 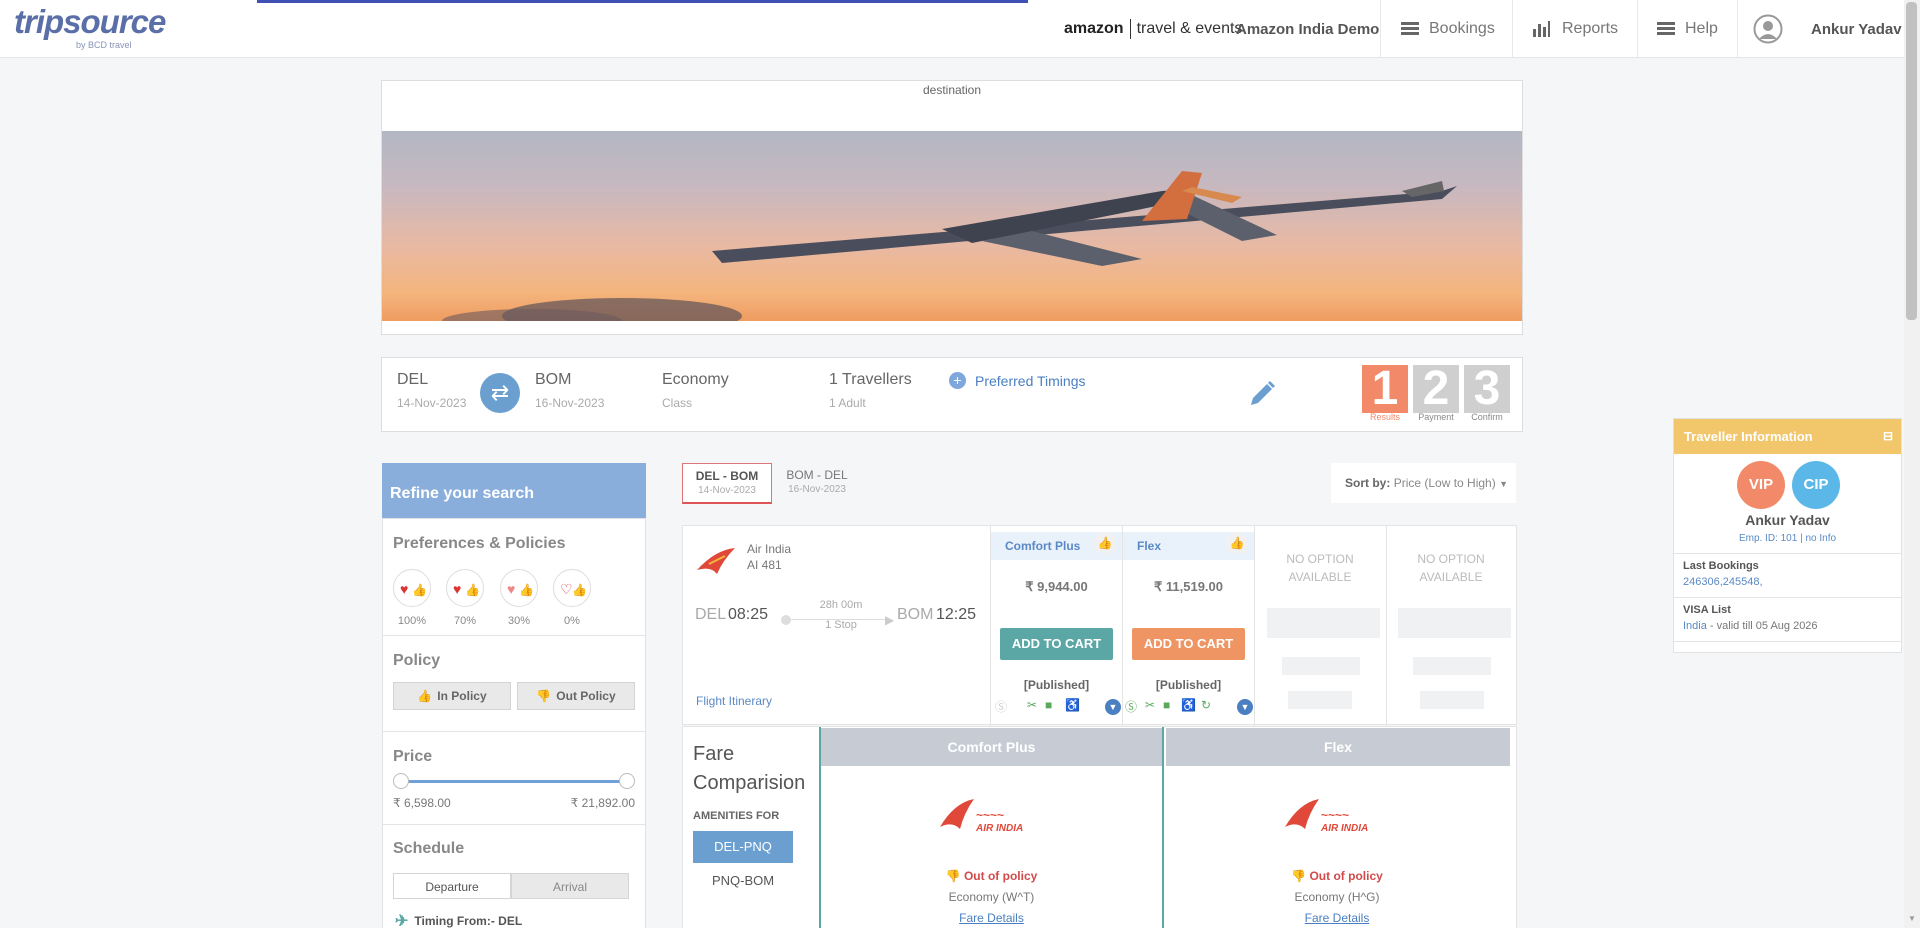 I want to click on fare-type: [Published], so click(x=1056, y=685).